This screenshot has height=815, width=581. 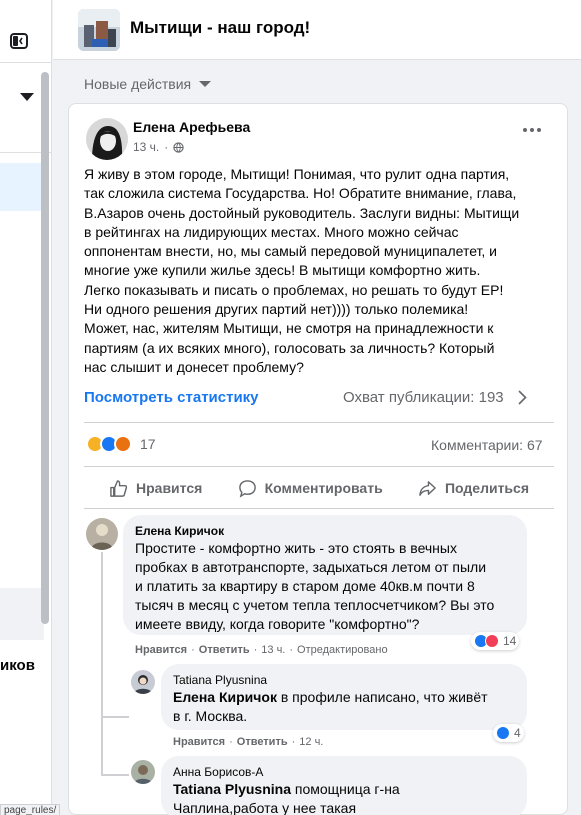 I want to click on post-text-line: нас слышит и донесет проблему?, so click(x=194, y=366).